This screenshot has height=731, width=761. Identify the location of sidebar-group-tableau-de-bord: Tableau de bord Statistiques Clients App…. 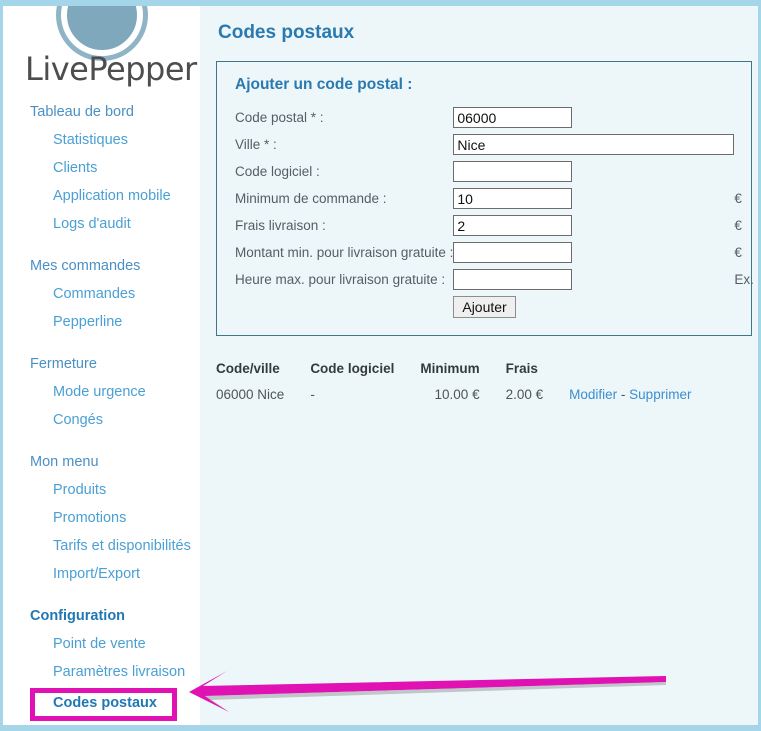
(101, 168).